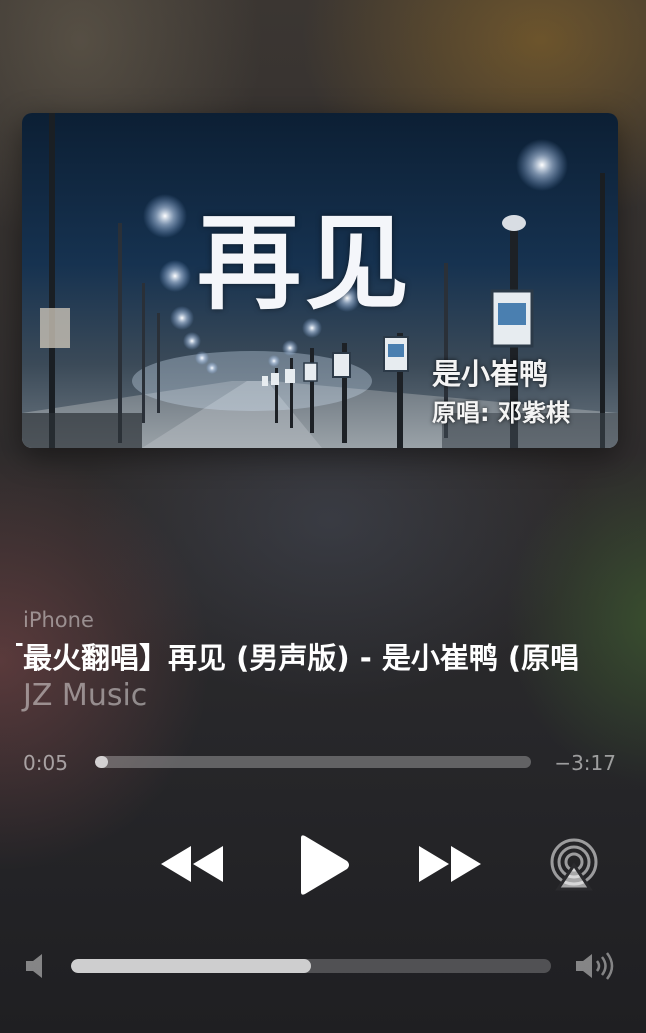 The image size is (646, 1033). Describe the element at coordinates (85, 695) in the screenshot. I see `track-artist: JZ Music` at that location.